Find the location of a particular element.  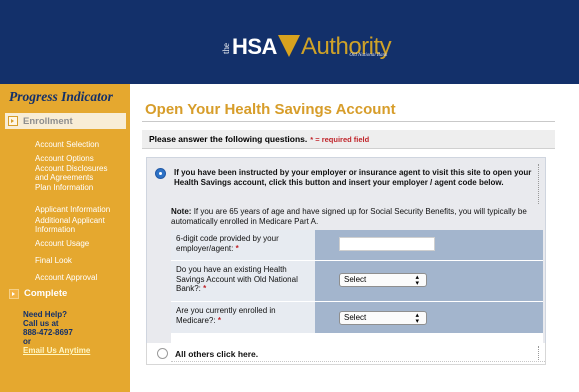

logo-hsa: HSA is located at coordinates (254, 46).